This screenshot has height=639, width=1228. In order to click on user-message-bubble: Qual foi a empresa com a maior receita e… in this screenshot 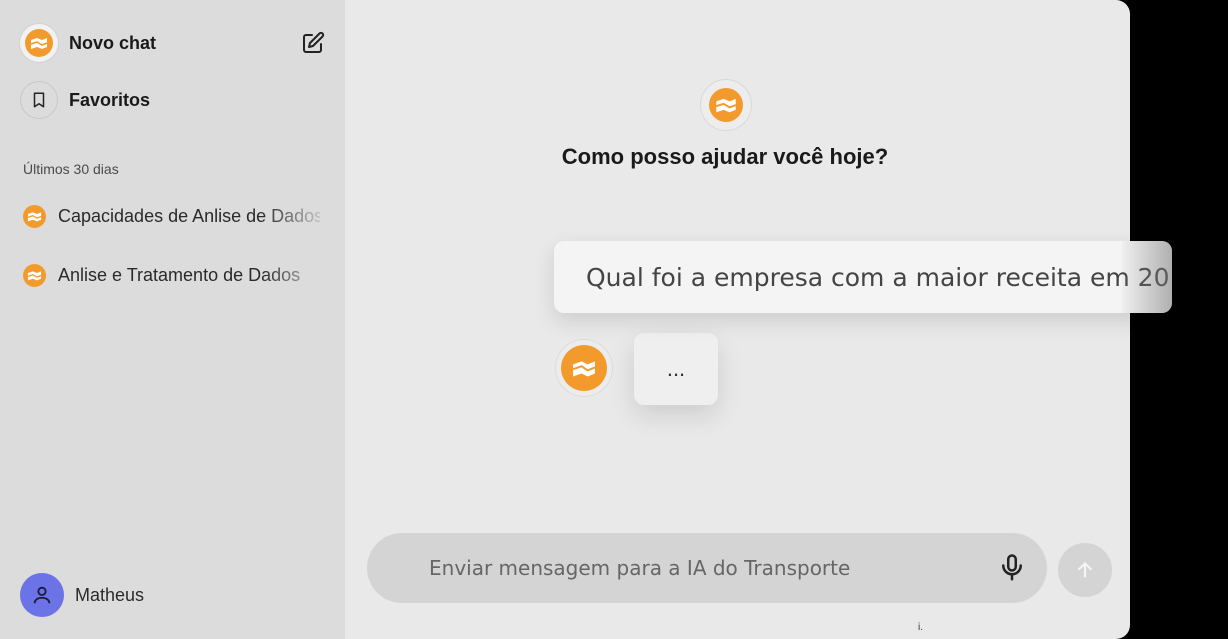, I will do `click(863, 277)`.